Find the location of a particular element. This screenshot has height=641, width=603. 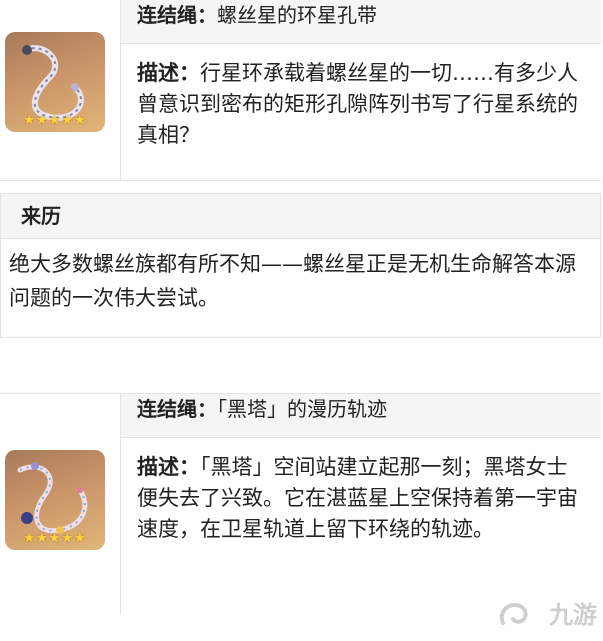

relic-name-row: 连结绳：螺丝星的环星孔带 is located at coordinates (361, 22).